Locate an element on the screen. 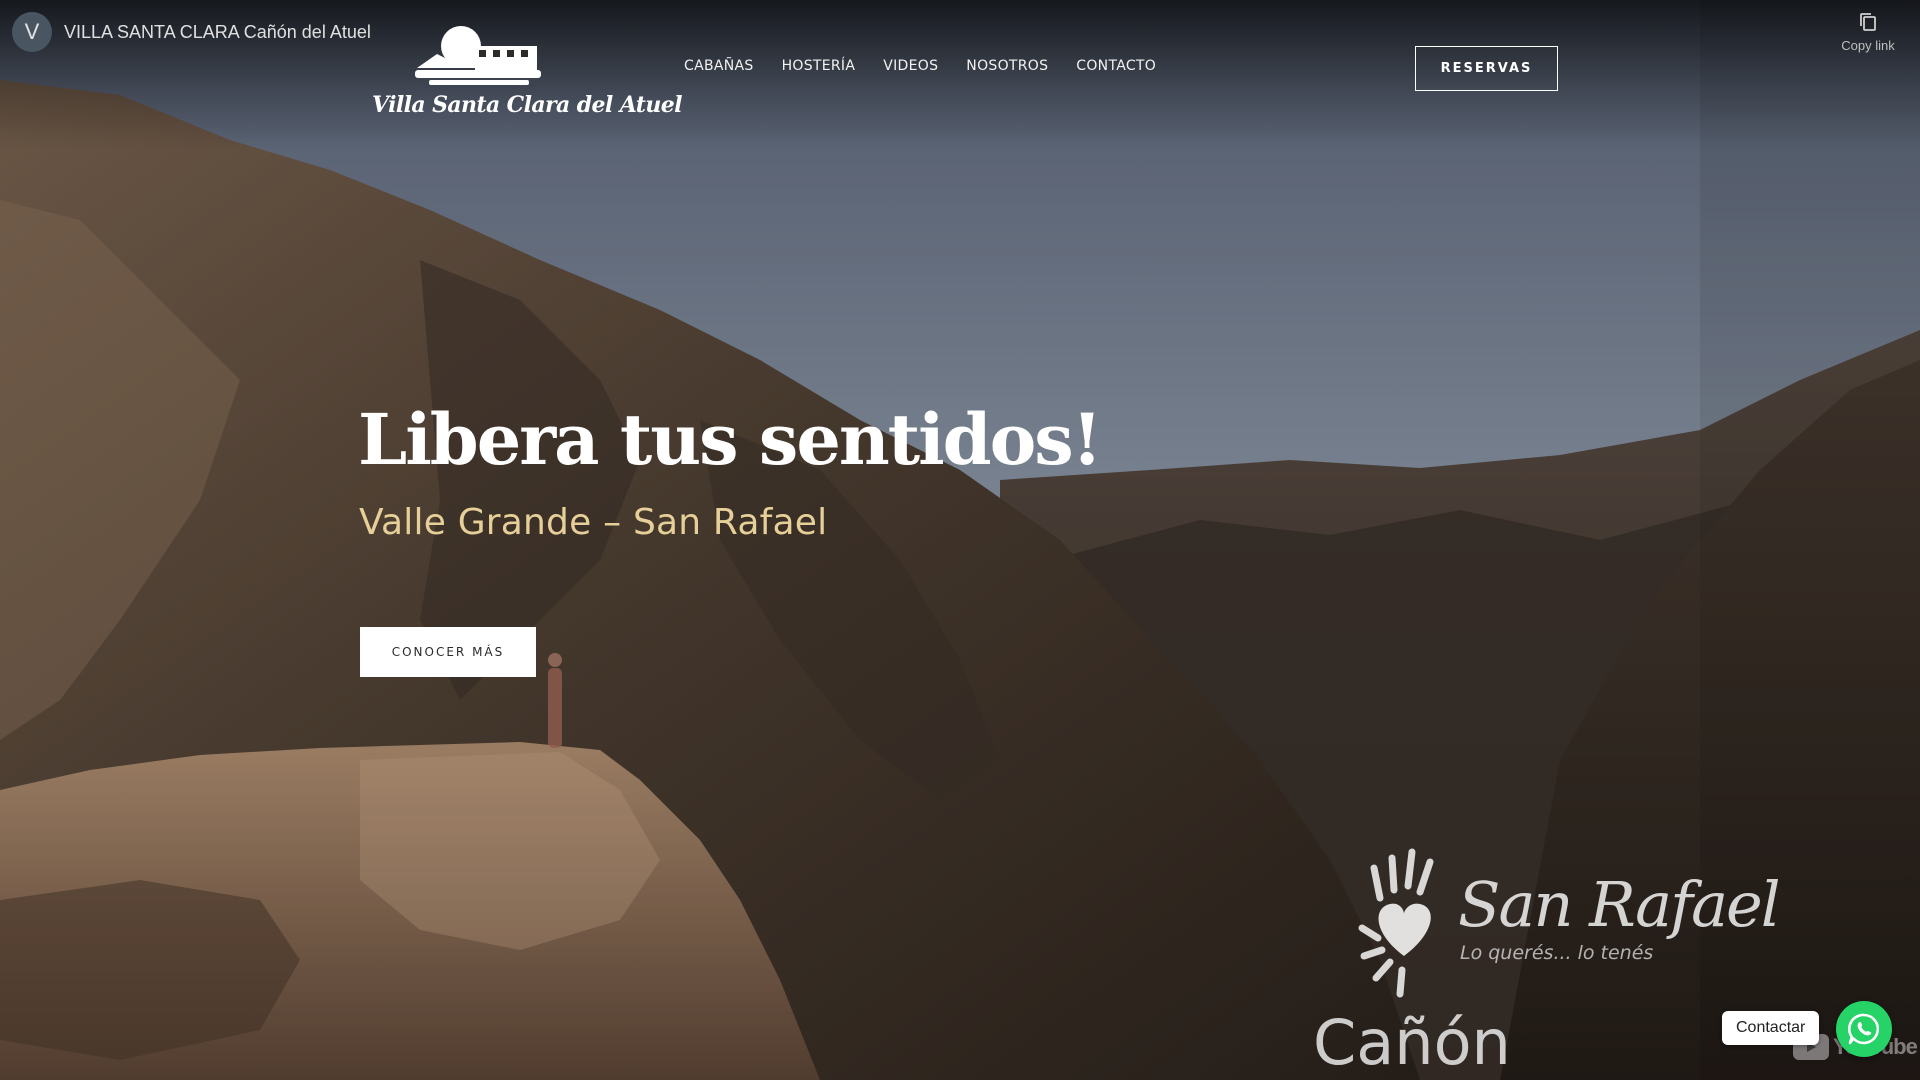  youtube-channel-info: V VILLA SANTA CLARA Cañón del Atuel is located at coordinates (191, 32).